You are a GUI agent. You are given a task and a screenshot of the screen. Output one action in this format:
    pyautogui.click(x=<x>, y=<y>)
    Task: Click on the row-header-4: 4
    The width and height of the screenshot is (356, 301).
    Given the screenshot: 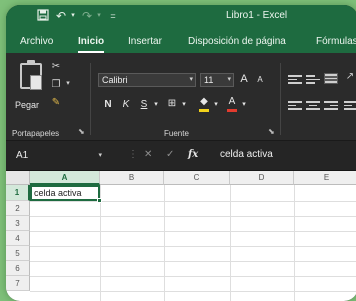 What is the action you would take?
    pyautogui.click(x=18, y=238)
    